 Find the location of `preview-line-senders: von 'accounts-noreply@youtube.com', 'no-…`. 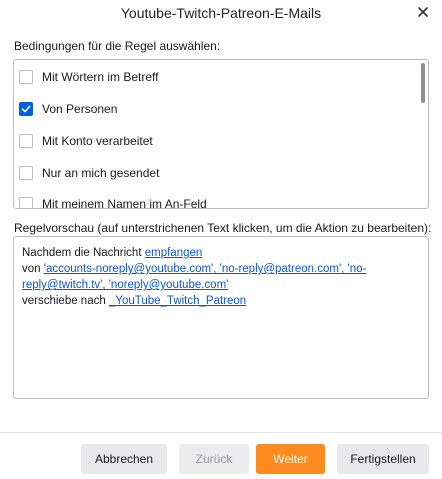

preview-line-senders: von 'accounts-noreply@youtube.com', 'no-… is located at coordinates (221, 269).